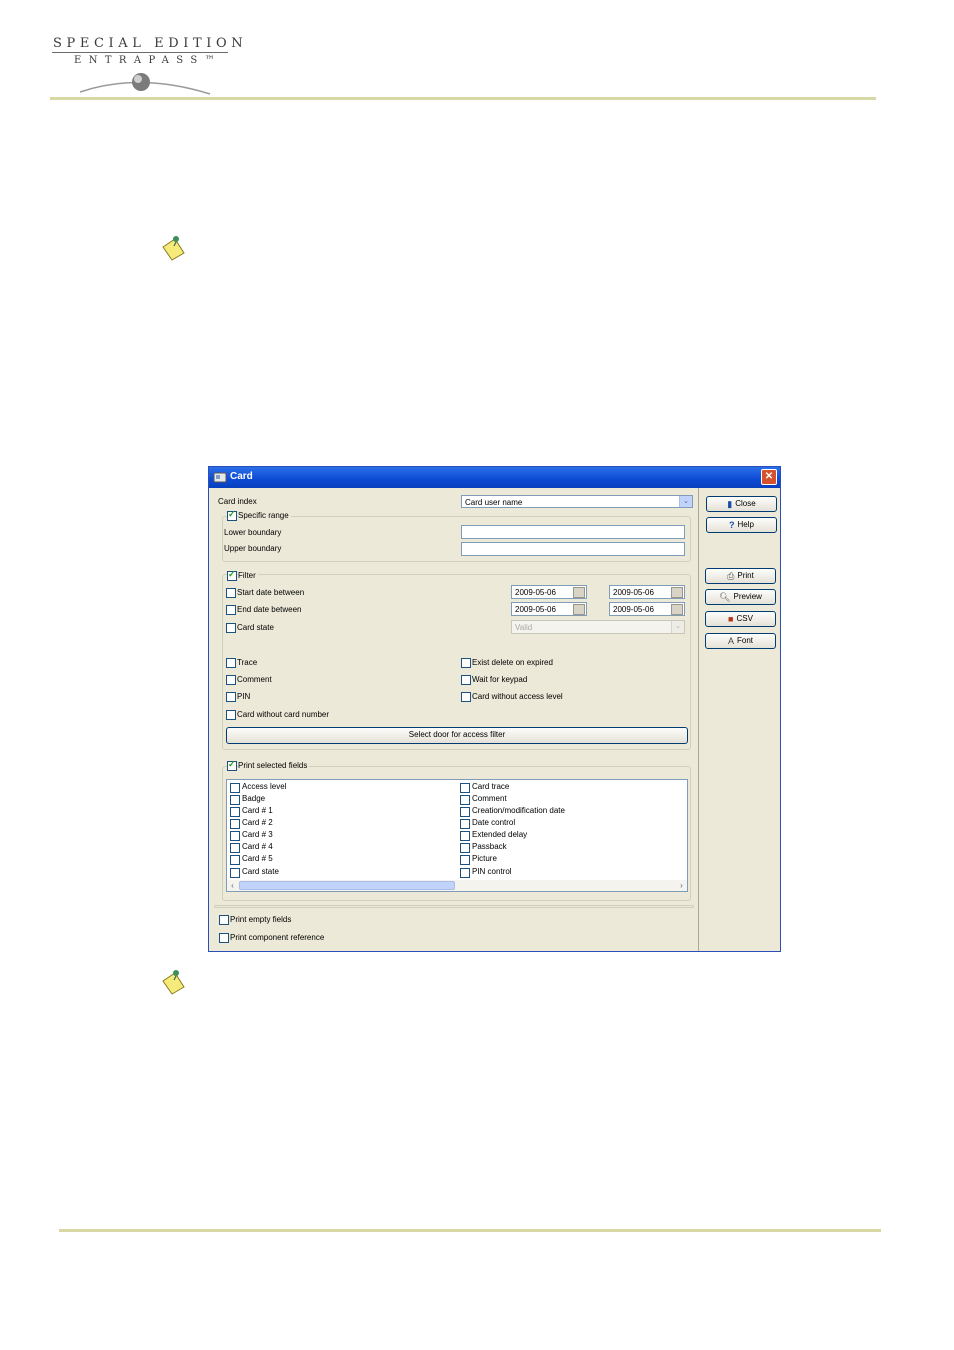 The width and height of the screenshot is (954, 1350). Describe the element at coordinates (456, 662) in the screenshot. I see `filter-group` at that location.